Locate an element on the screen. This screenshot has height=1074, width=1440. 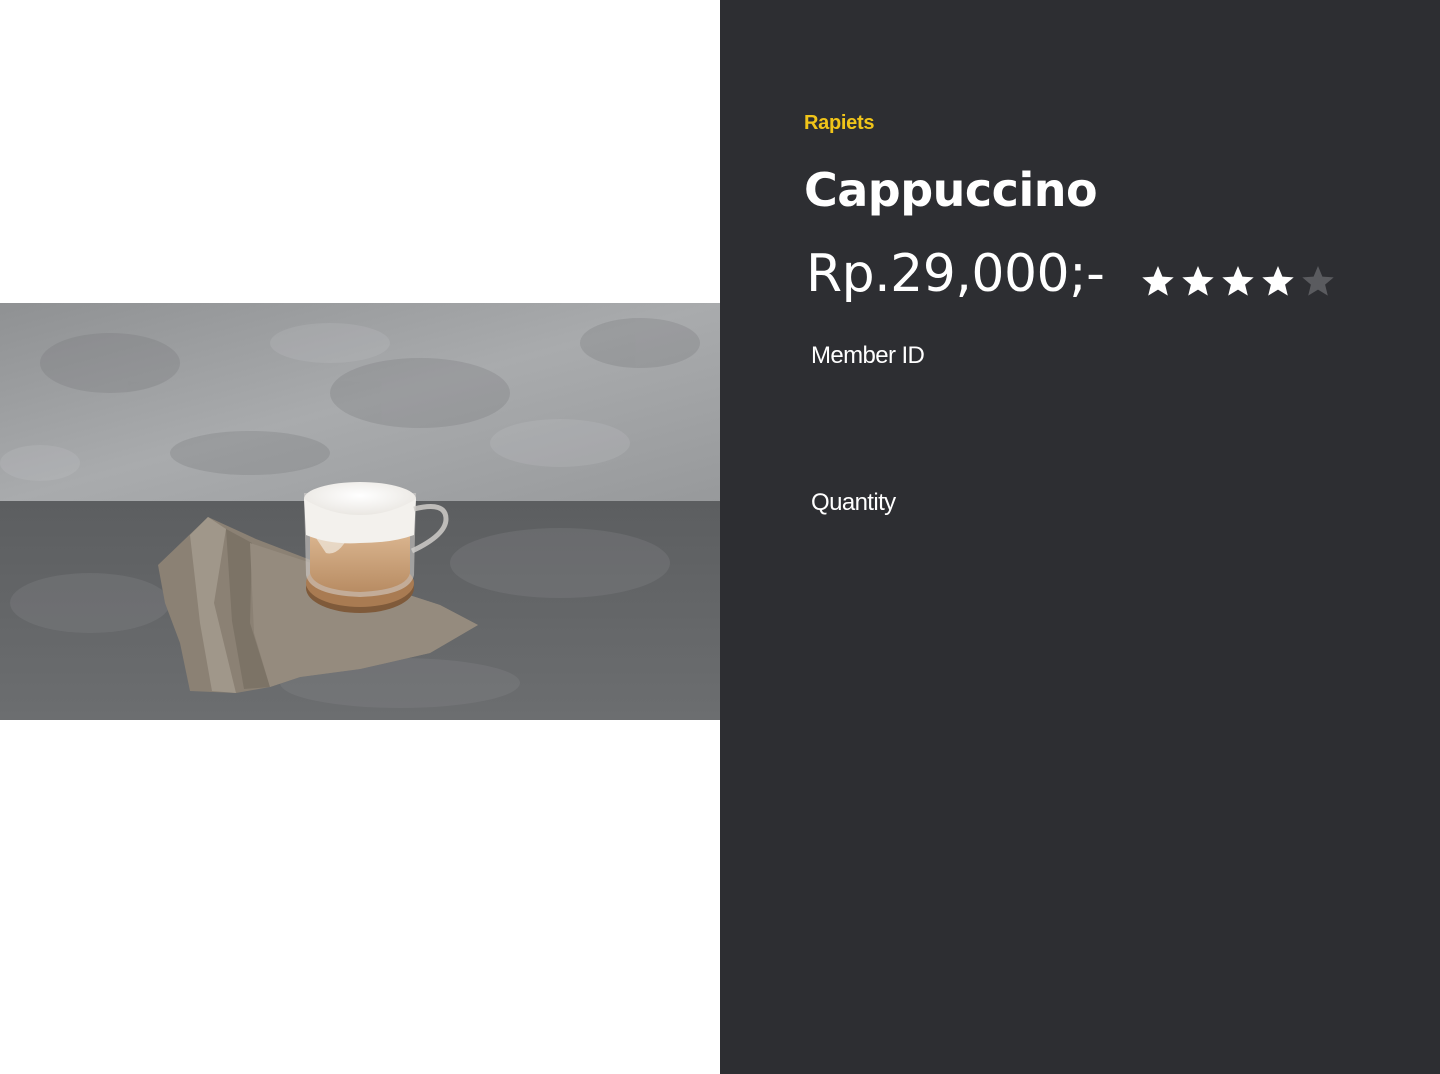
price-rating-row: Rp.29,000;- is located at coordinates (1072, 274).